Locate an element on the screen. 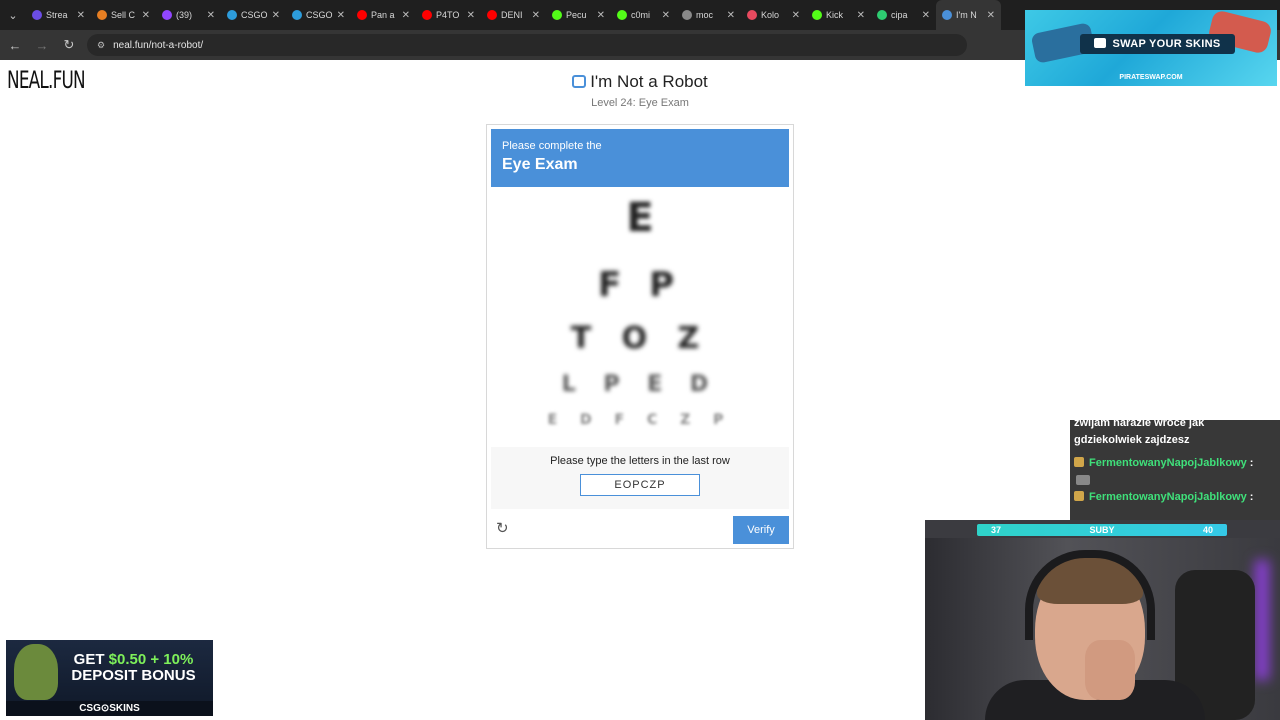  robot-icon is located at coordinates (579, 81).